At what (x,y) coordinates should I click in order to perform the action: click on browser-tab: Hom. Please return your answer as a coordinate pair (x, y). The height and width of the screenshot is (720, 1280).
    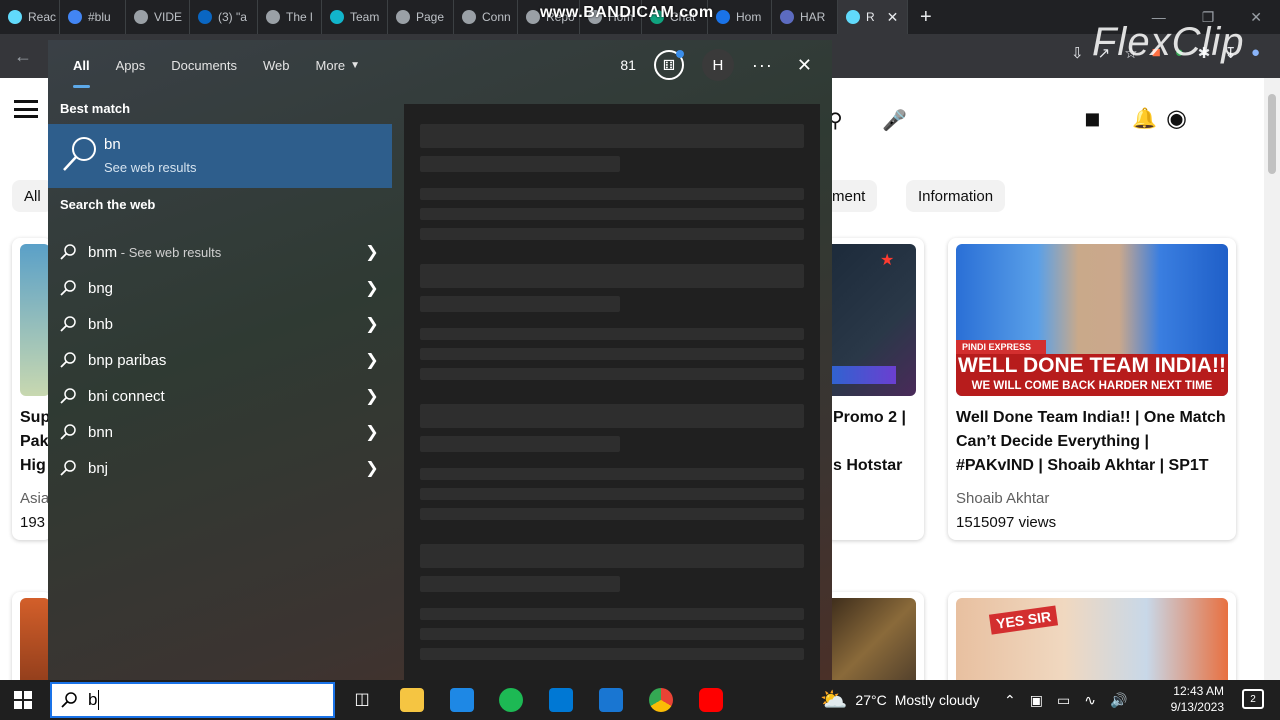
    Looking at the image, I should click on (740, 17).